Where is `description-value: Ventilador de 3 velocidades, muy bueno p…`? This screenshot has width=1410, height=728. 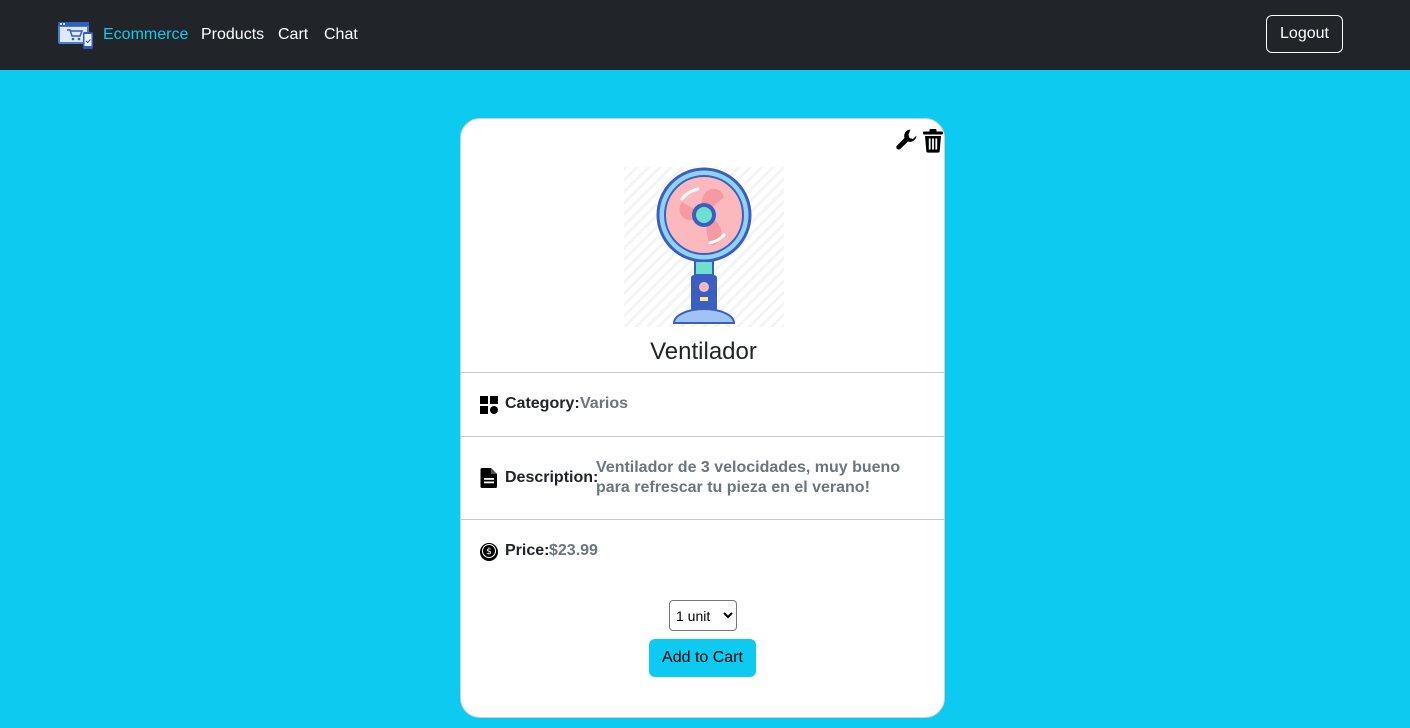 description-value: Ventilador de 3 velocidades, muy bueno p… is located at coordinates (748, 477).